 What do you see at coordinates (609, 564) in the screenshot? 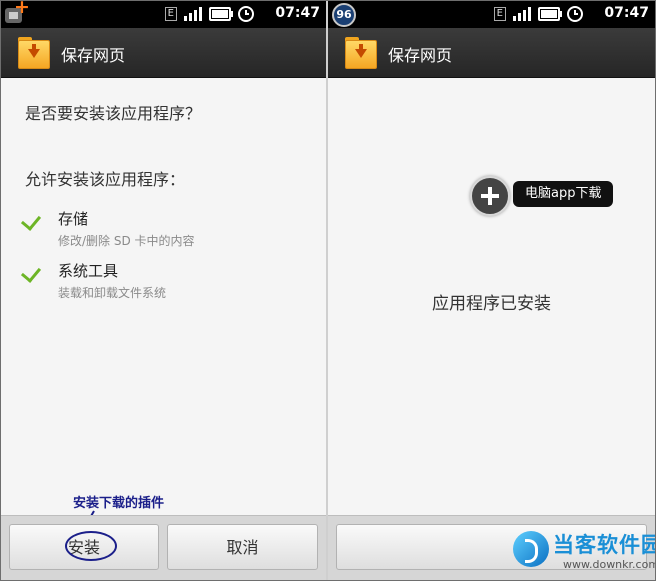
I see `watermark-url: www.downkr.com` at bounding box center [609, 564].